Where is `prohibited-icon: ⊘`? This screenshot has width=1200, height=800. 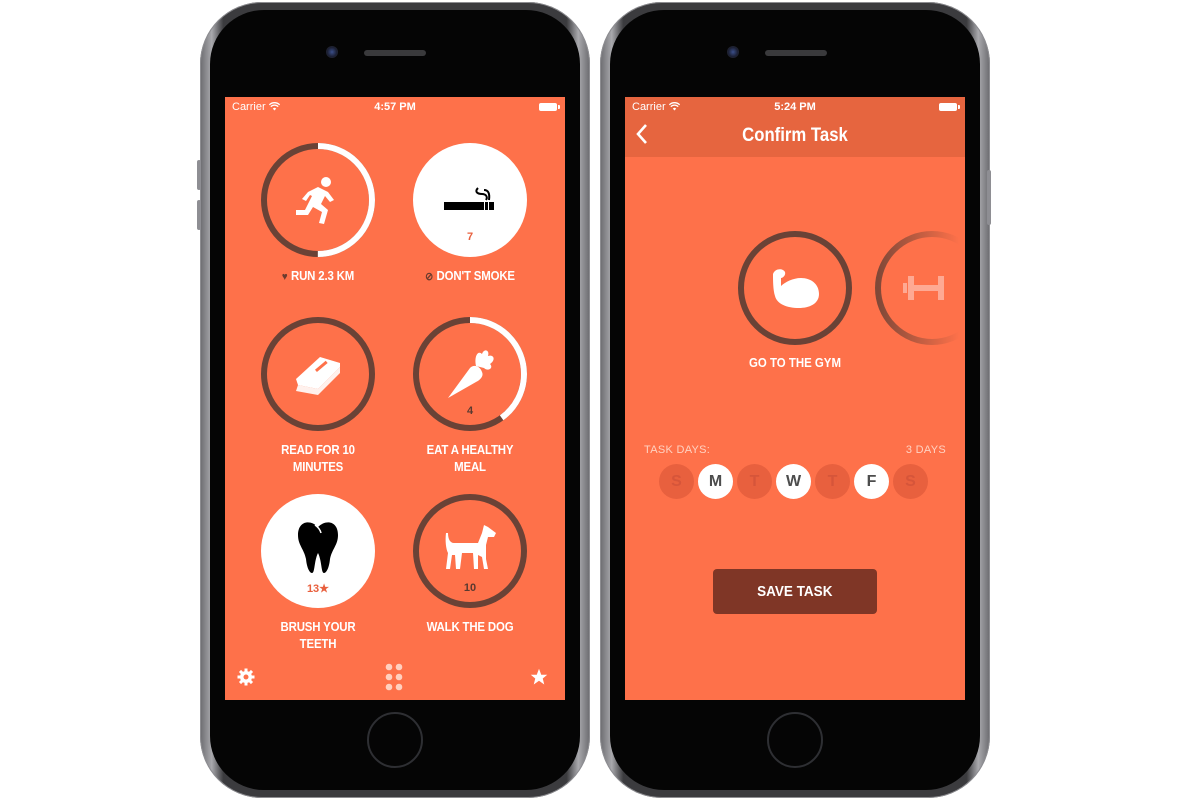
prohibited-icon: ⊘ is located at coordinates (429, 277).